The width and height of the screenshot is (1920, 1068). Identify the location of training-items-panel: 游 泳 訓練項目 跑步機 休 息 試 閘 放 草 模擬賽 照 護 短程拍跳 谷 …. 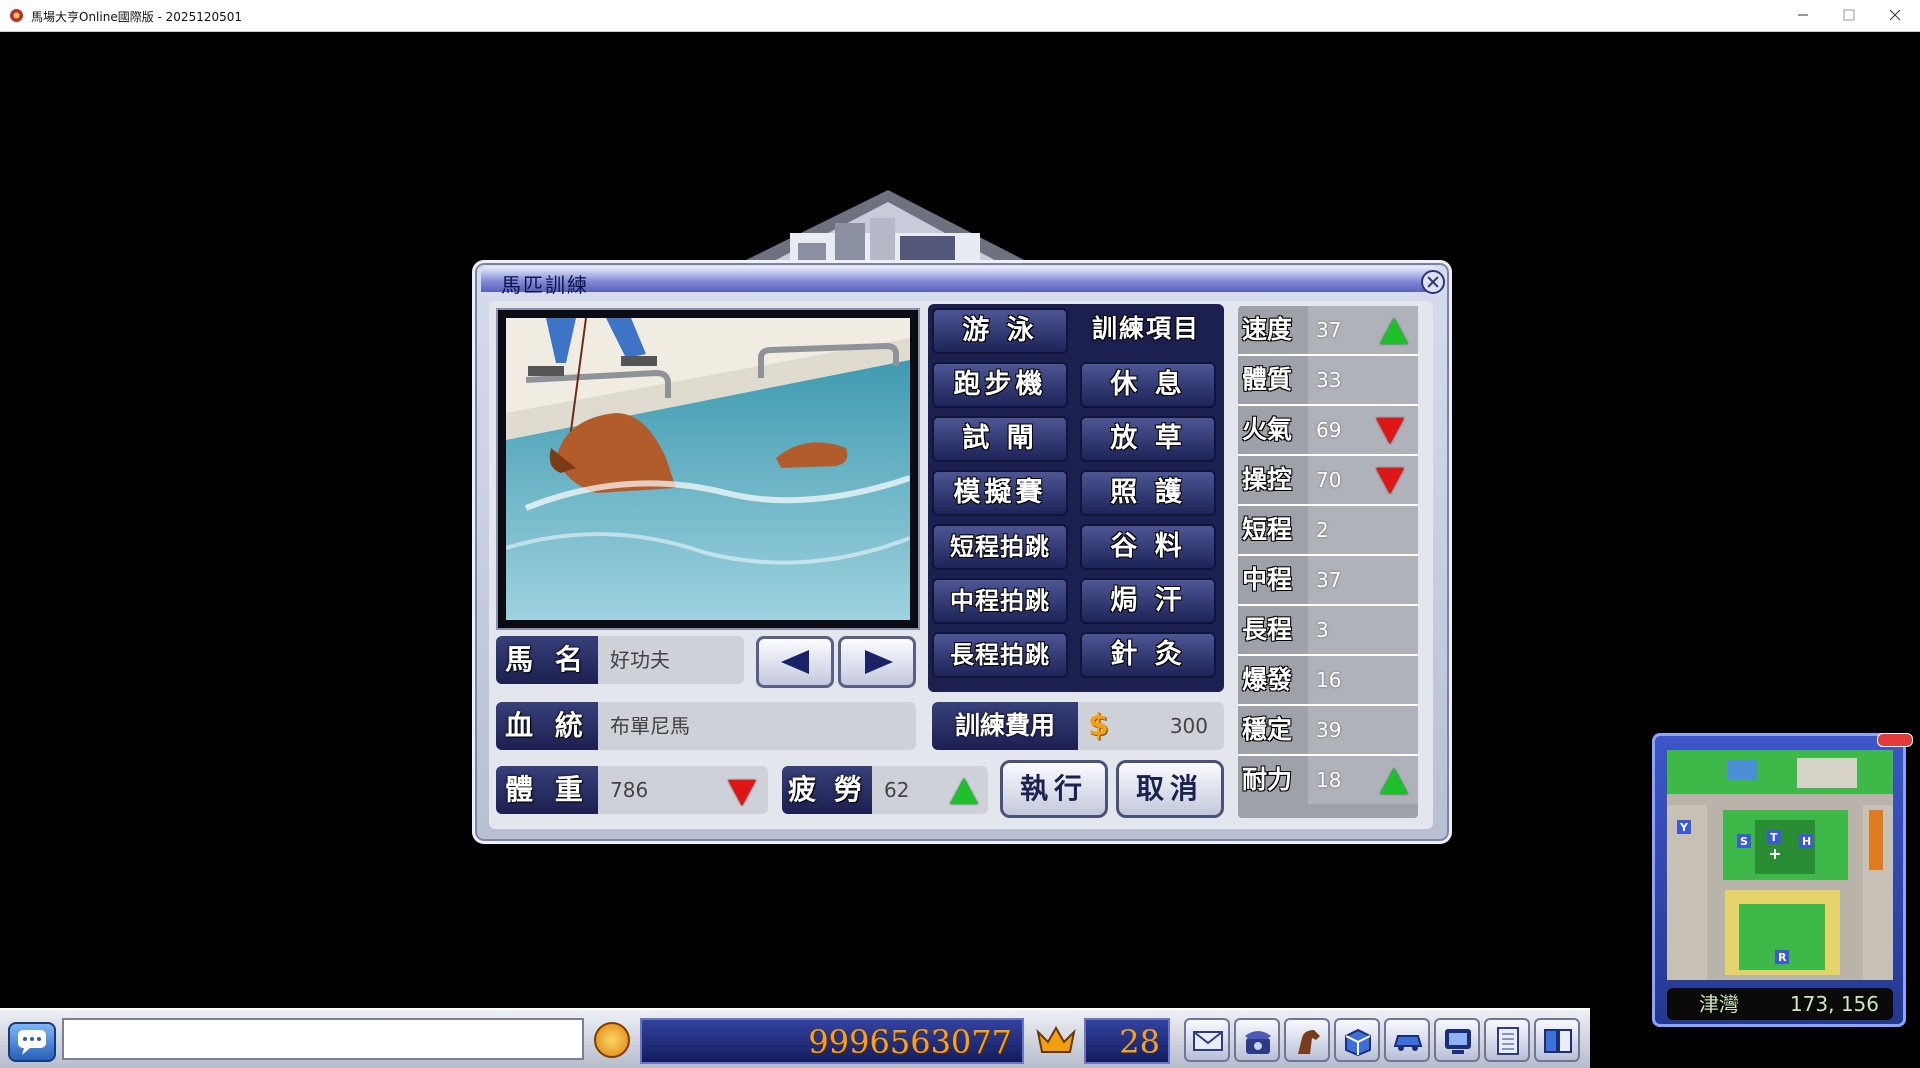
(1076, 498).